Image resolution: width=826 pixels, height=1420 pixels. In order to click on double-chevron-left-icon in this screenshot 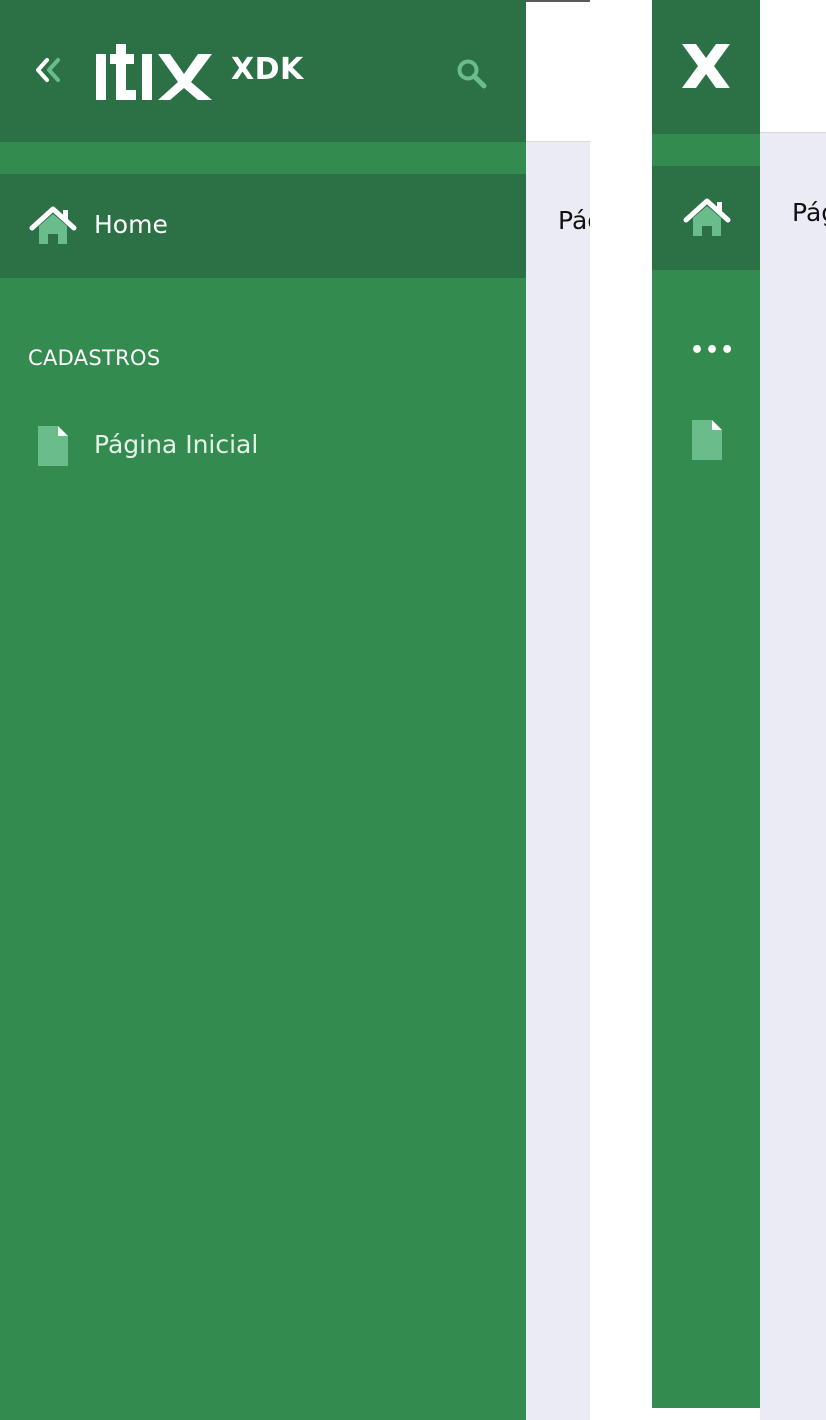, I will do `click(48, 70)`.